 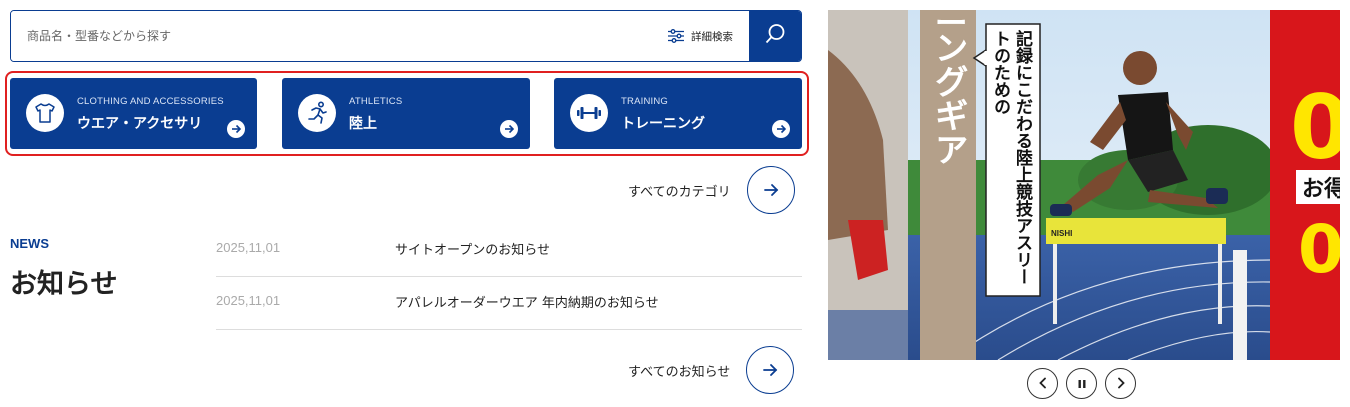 I want to click on news-title: サイトオープンのお知らせ, so click(x=472, y=250).